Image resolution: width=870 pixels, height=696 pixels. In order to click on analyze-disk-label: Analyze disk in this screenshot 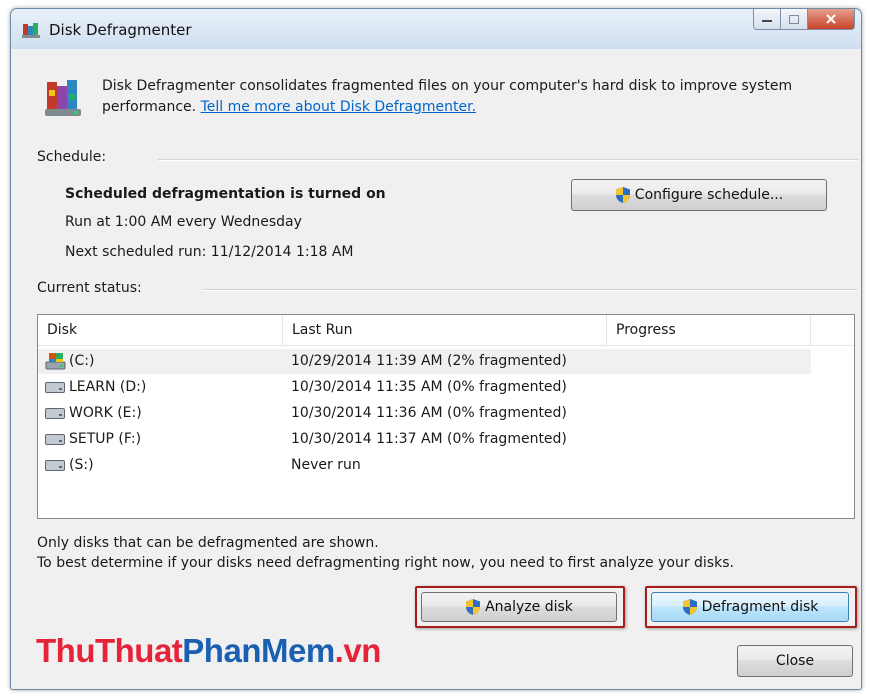, I will do `click(529, 607)`.